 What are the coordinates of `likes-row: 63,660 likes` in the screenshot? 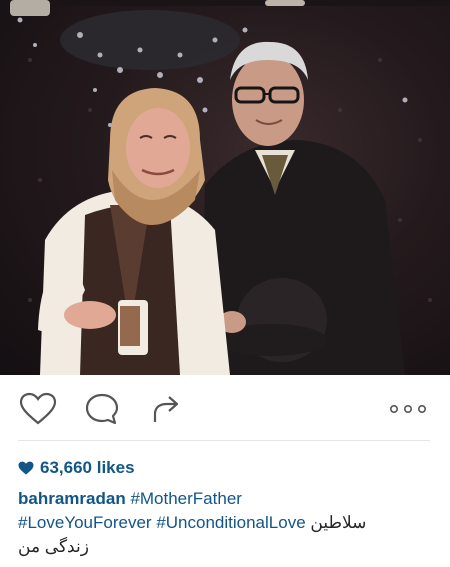 It's located at (76, 468).